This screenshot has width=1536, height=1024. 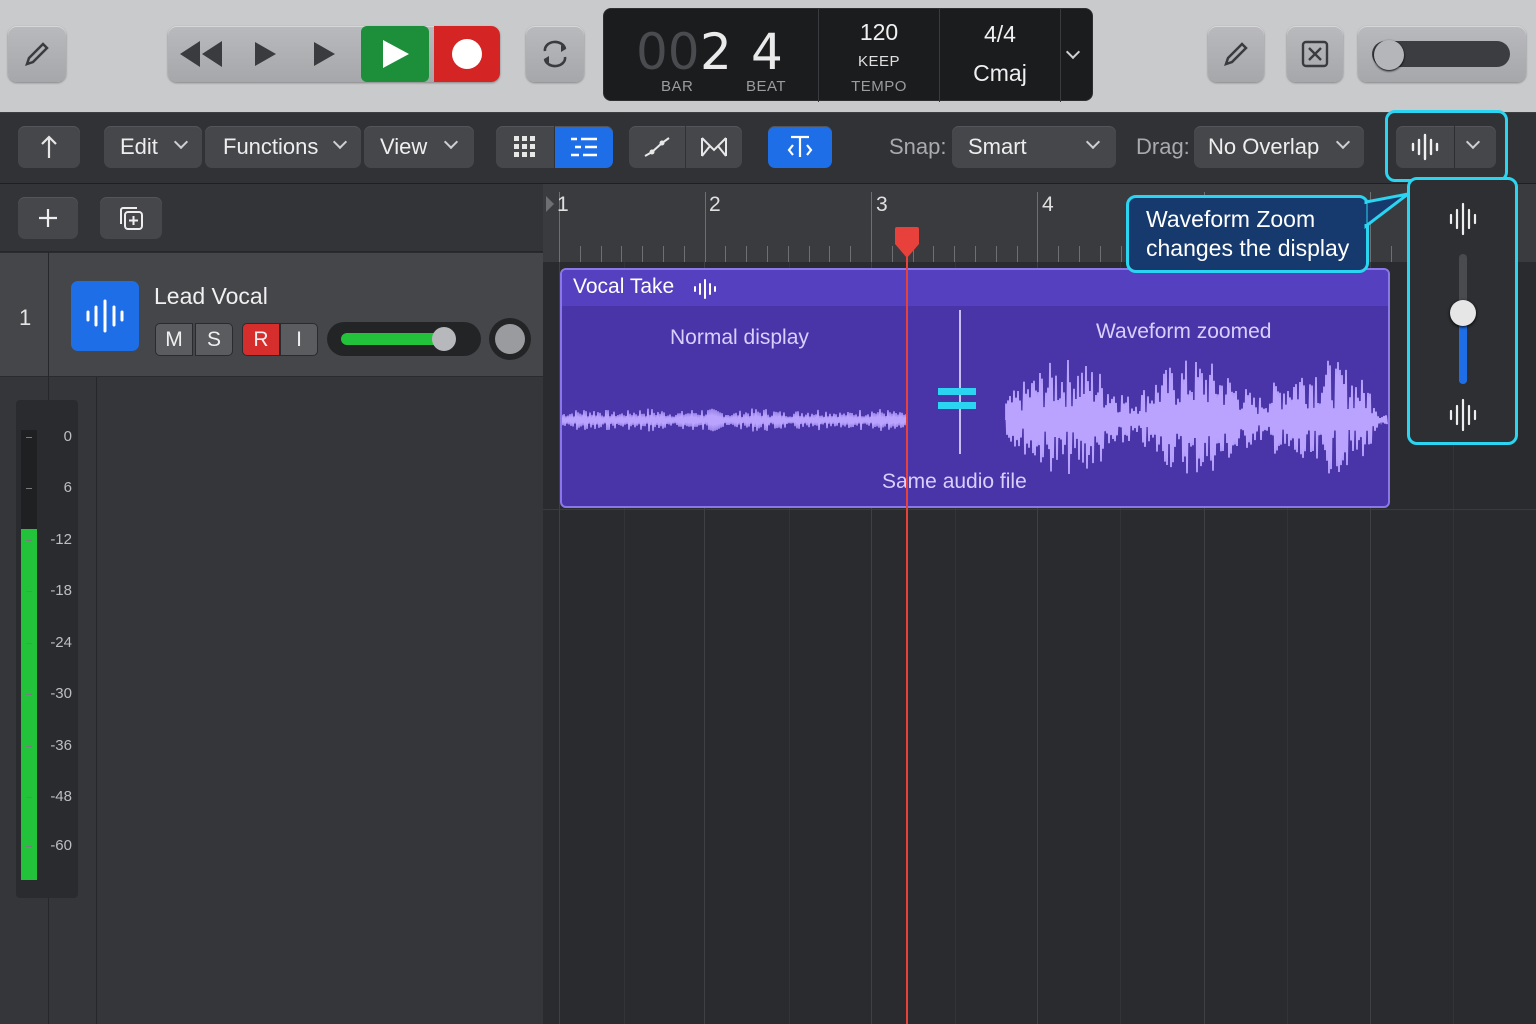 I want to click on zoomed-waveform, so click(x=1196, y=417).